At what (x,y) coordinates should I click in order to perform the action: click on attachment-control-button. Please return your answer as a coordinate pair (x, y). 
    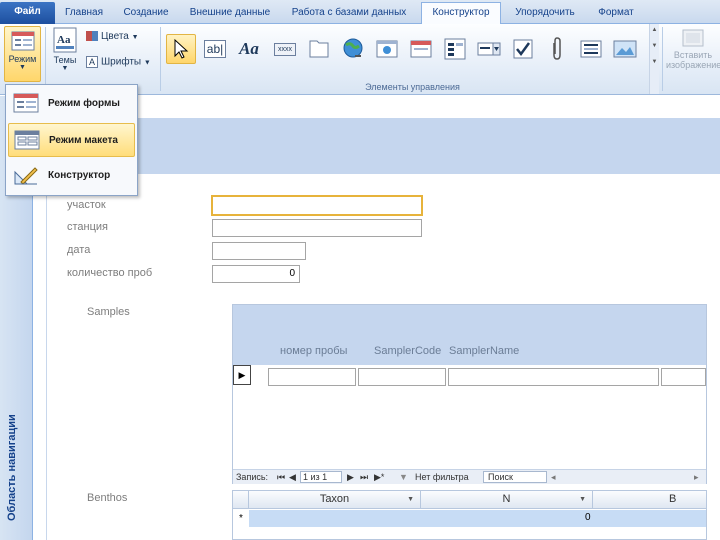
    Looking at the image, I should click on (557, 49).